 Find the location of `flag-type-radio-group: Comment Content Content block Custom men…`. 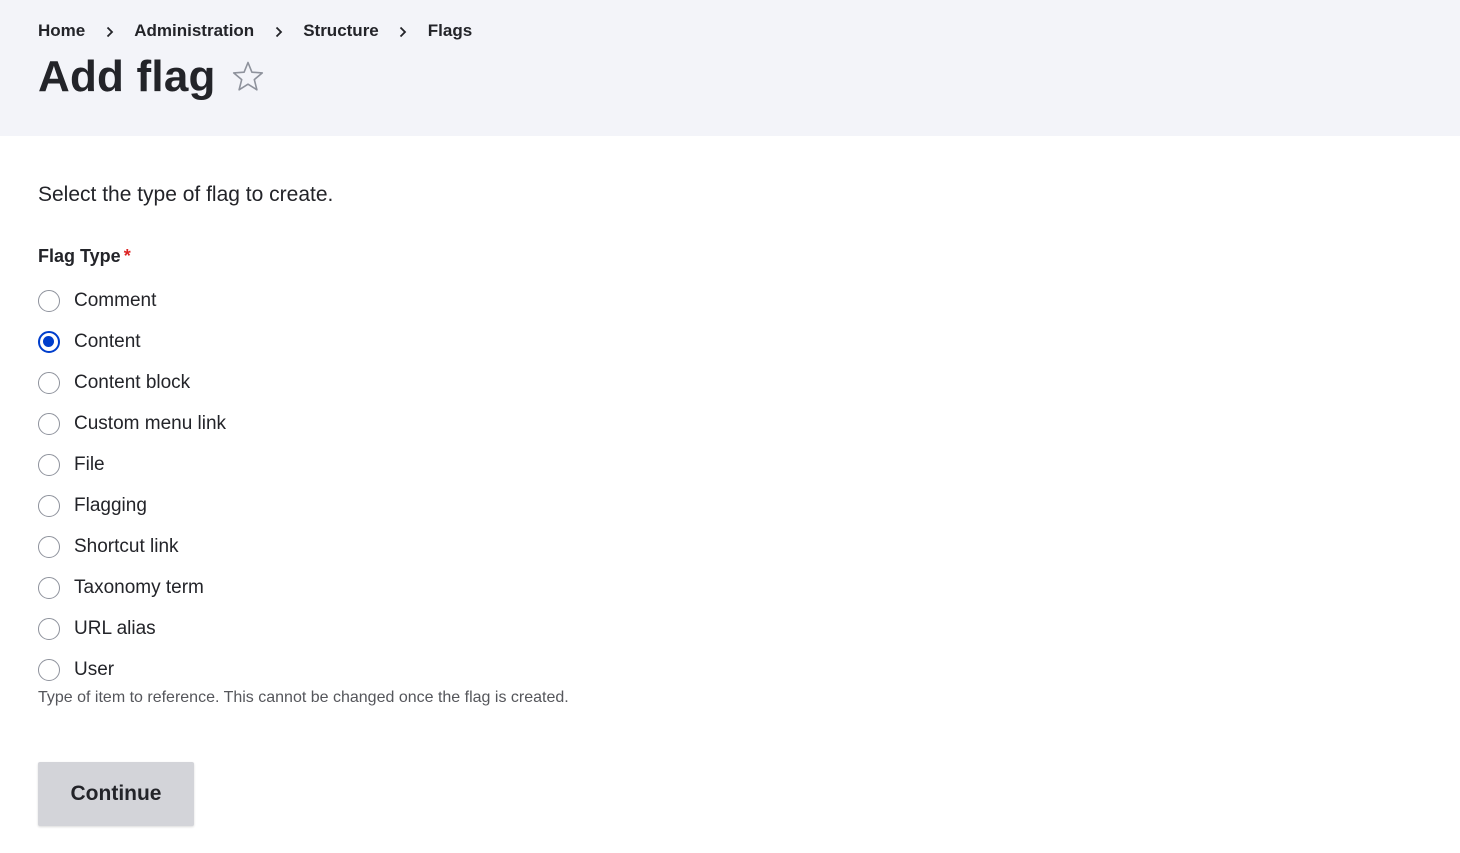

flag-type-radio-group: Comment Content Content block Custom men… is located at coordinates (132, 485).